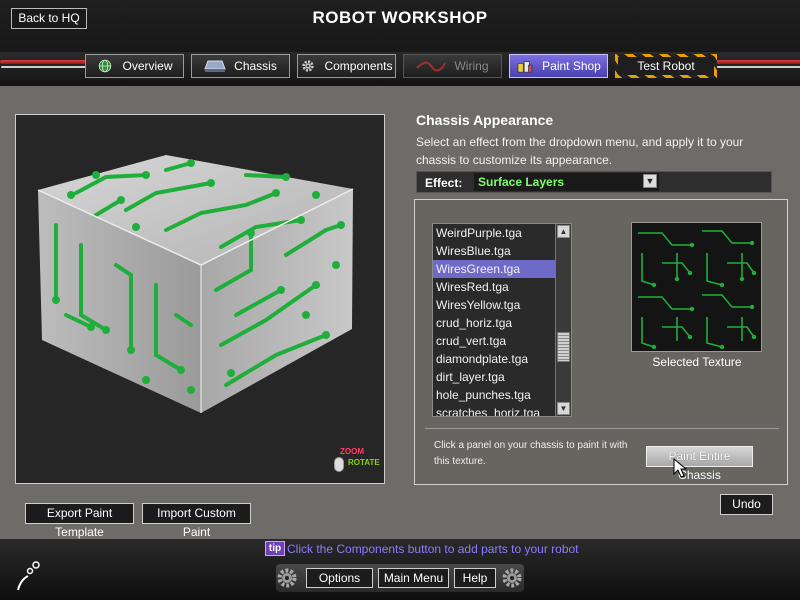  I want to click on tab-chassis-label: Chassis, so click(255, 66).